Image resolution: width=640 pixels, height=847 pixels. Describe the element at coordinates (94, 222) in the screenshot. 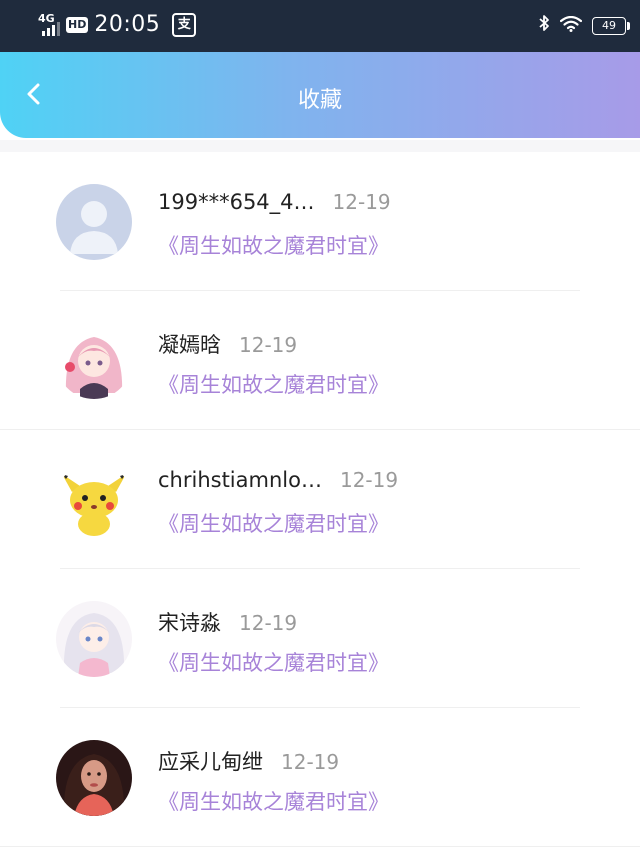

I see `default-avatar` at that location.